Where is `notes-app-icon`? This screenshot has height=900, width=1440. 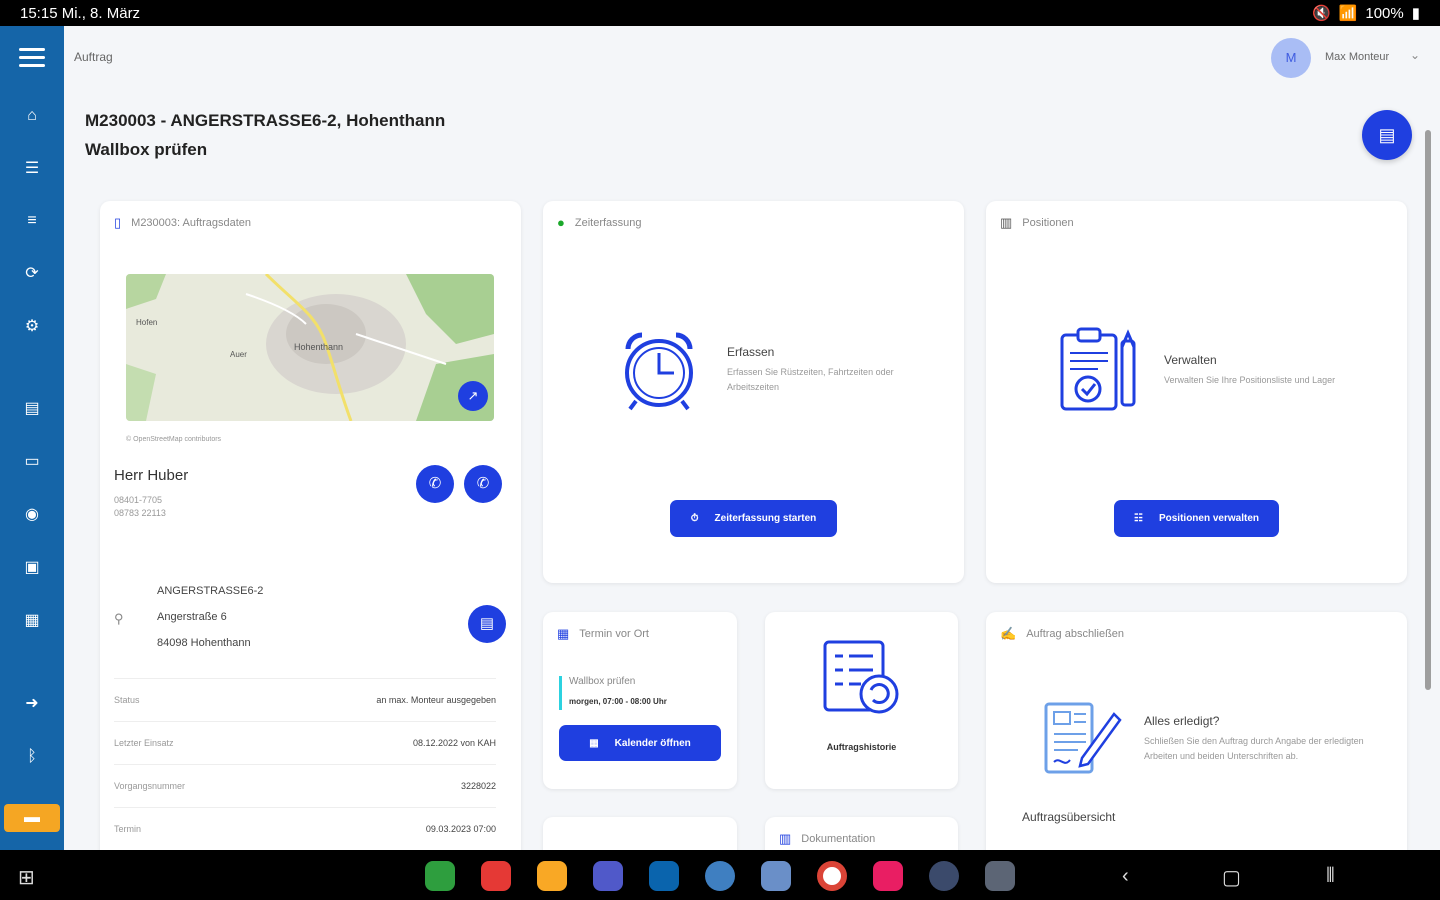 notes-app-icon is located at coordinates (496, 876).